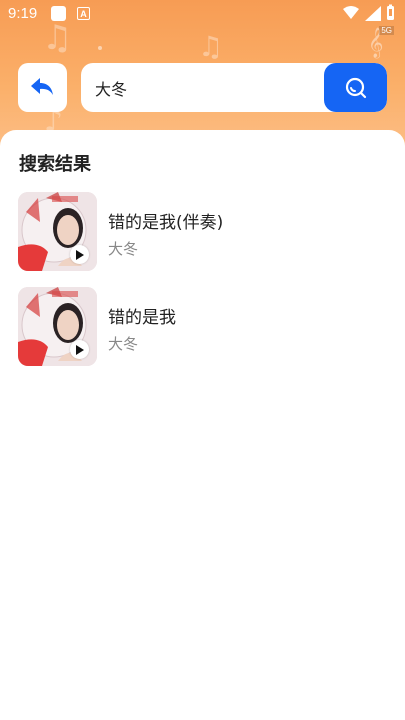  What do you see at coordinates (23, 13) in the screenshot?
I see `status-time: 9:19` at bounding box center [23, 13].